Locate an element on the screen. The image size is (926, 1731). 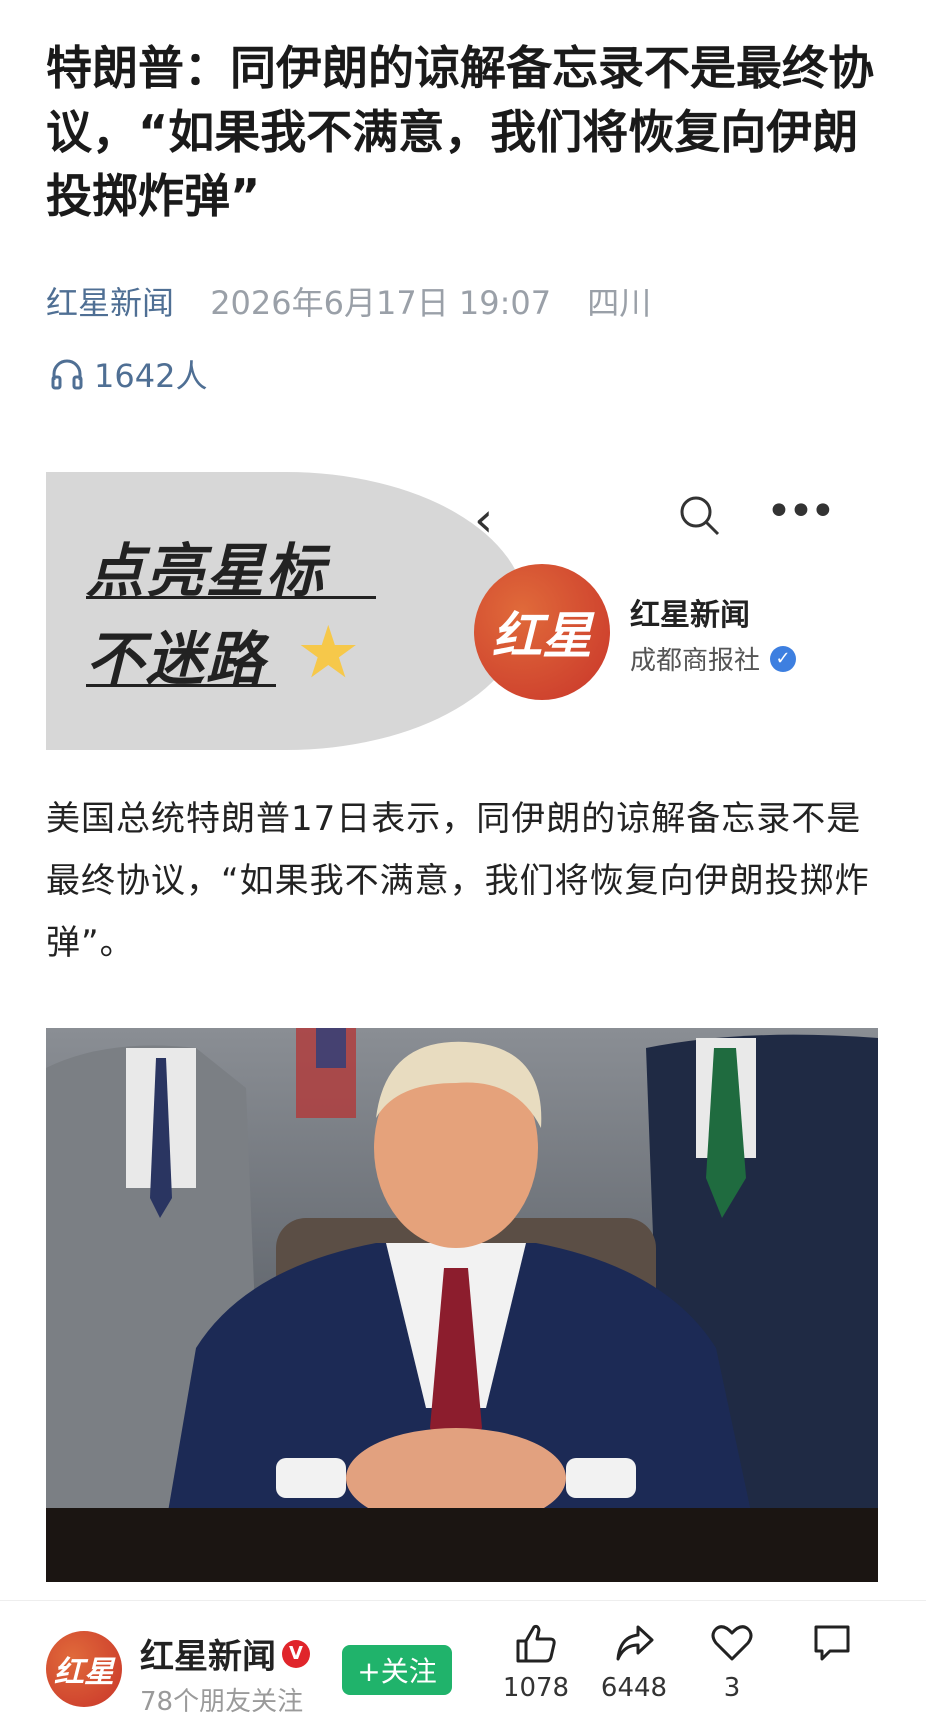
comment-button is located at coordinates (832, 1643).